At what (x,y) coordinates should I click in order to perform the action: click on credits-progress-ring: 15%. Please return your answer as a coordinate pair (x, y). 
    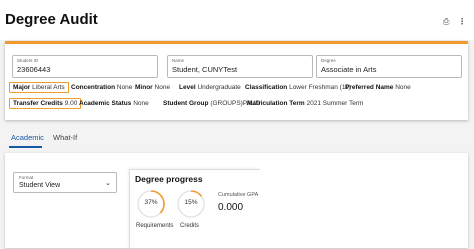
    Looking at the image, I should click on (191, 204).